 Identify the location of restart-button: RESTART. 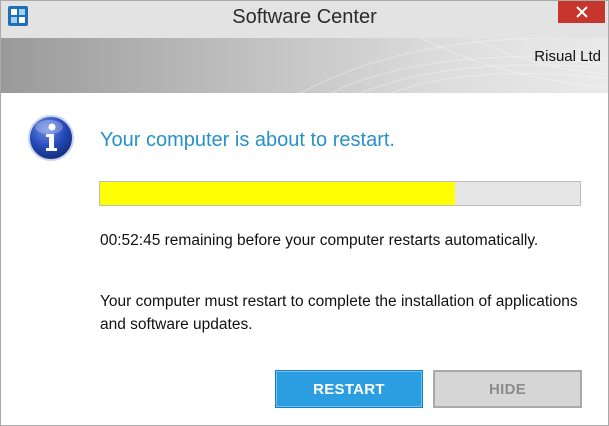
(349, 389).